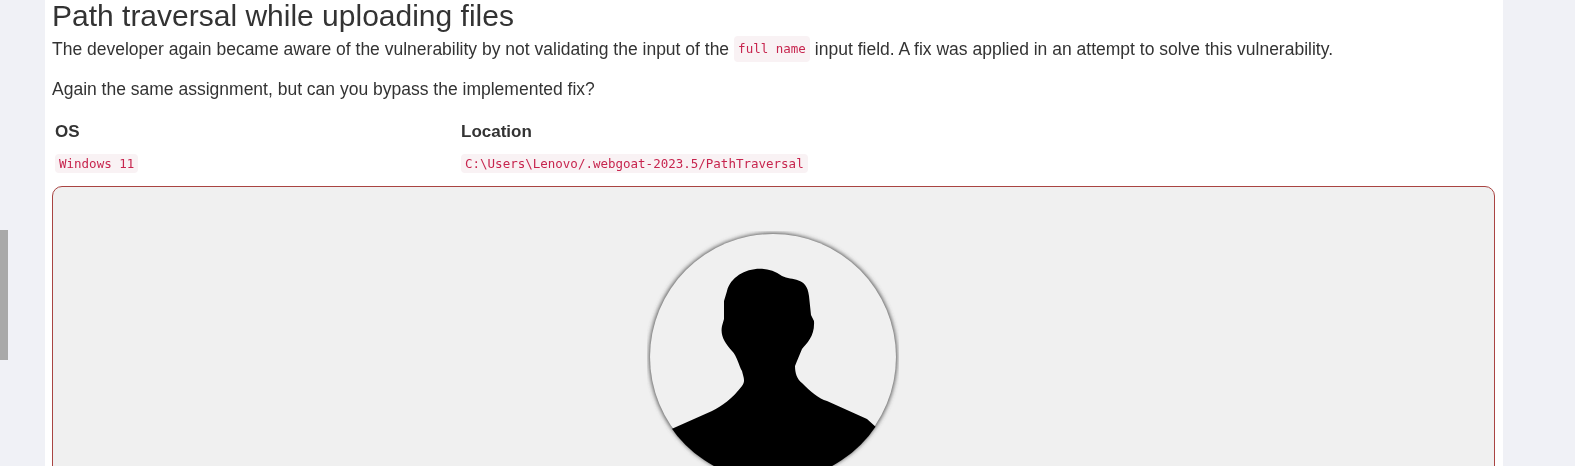  I want to click on inline-code: full name, so click(772, 49).